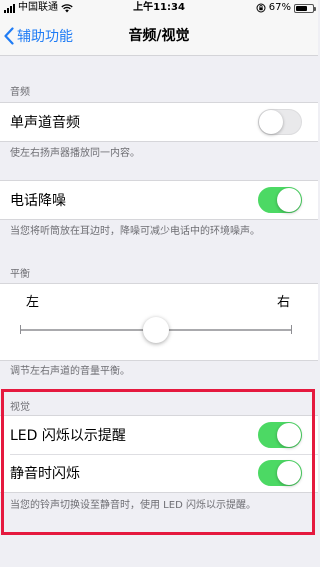  What do you see at coordinates (283, 302) in the screenshot?
I see `balance-right-label: 右` at bounding box center [283, 302].